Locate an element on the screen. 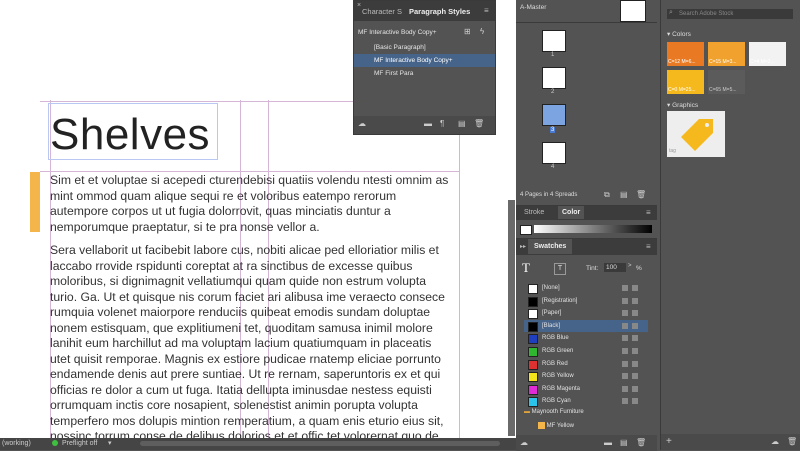  swatch-item: RGB Blue is located at coordinates (586, 338).